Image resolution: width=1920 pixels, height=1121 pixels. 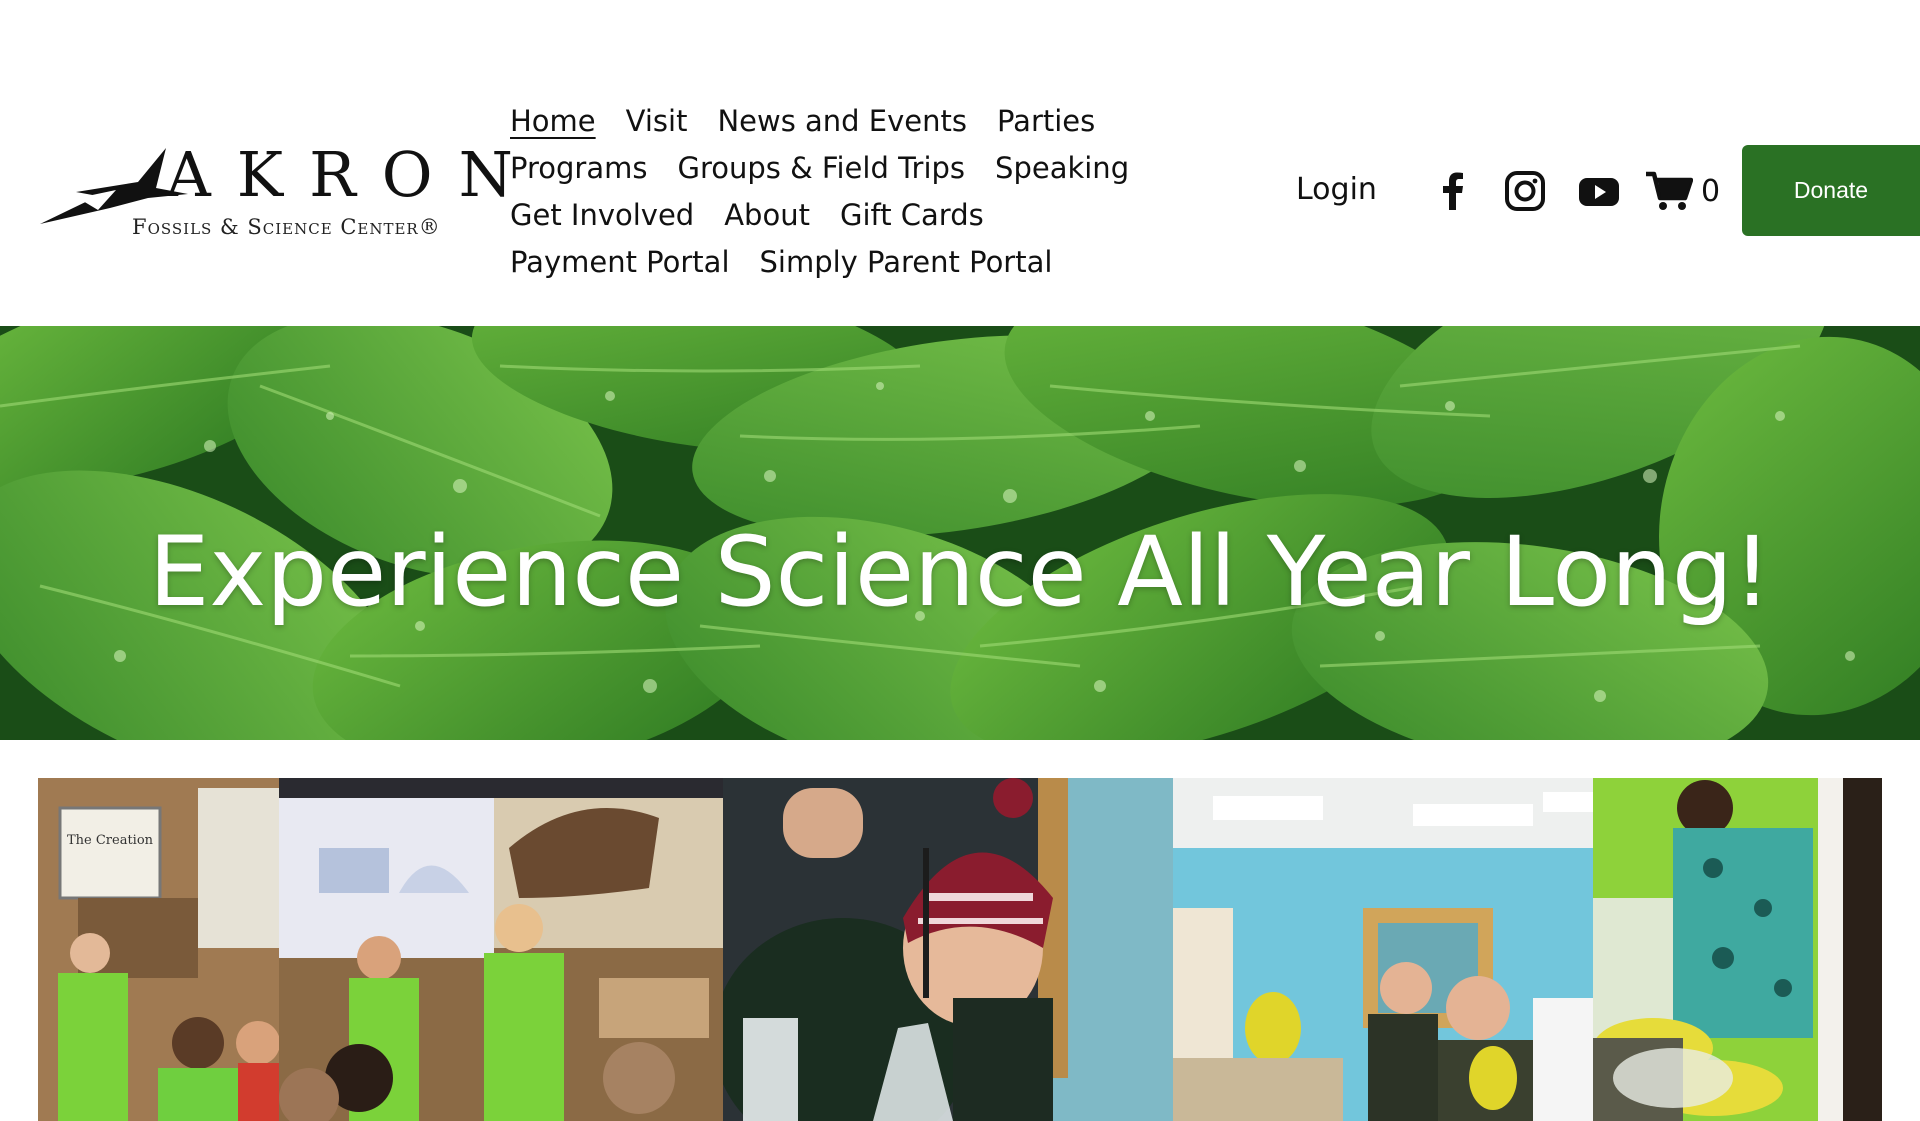 What do you see at coordinates (1599, 191) in the screenshot?
I see `youtube-icon` at bounding box center [1599, 191].